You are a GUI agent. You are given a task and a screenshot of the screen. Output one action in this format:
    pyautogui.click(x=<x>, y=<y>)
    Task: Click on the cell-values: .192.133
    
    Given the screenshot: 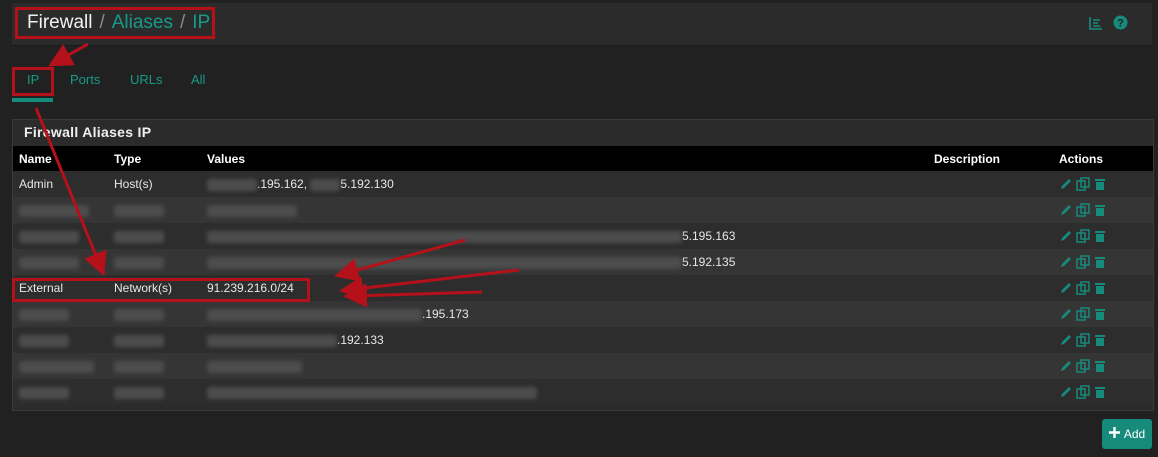 What is the action you would take?
    pyautogui.click(x=564, y=340)
    